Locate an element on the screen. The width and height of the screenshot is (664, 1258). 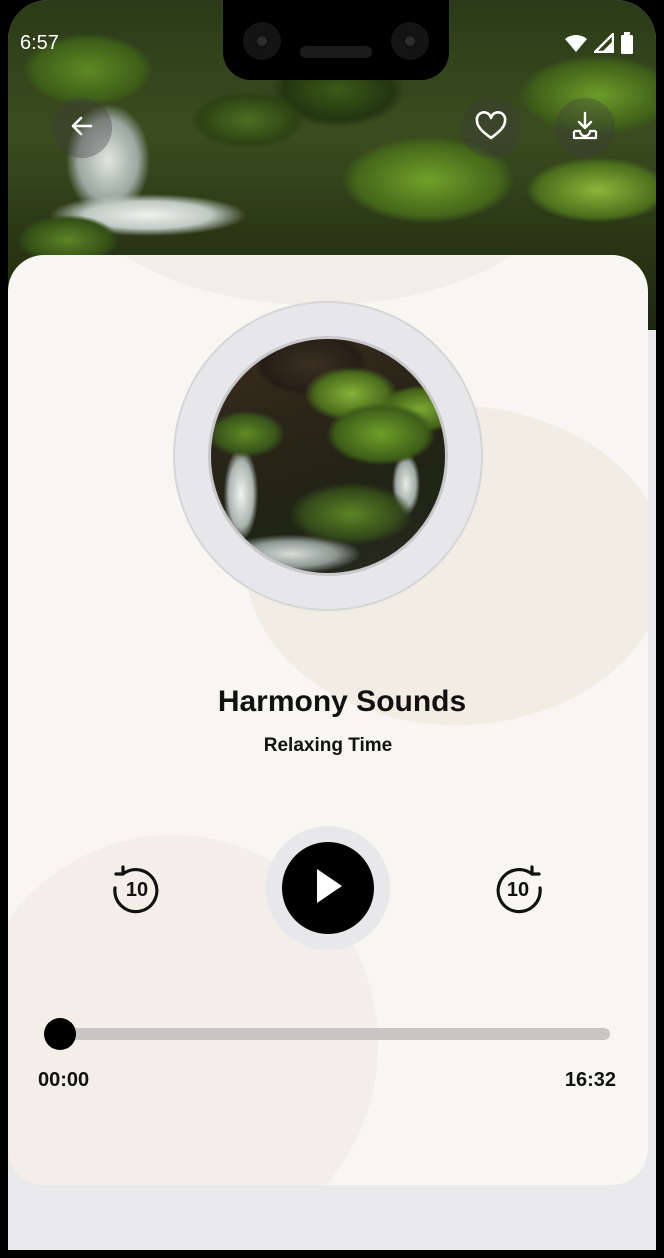
wifi-icon is located at coordinates (576, 45).